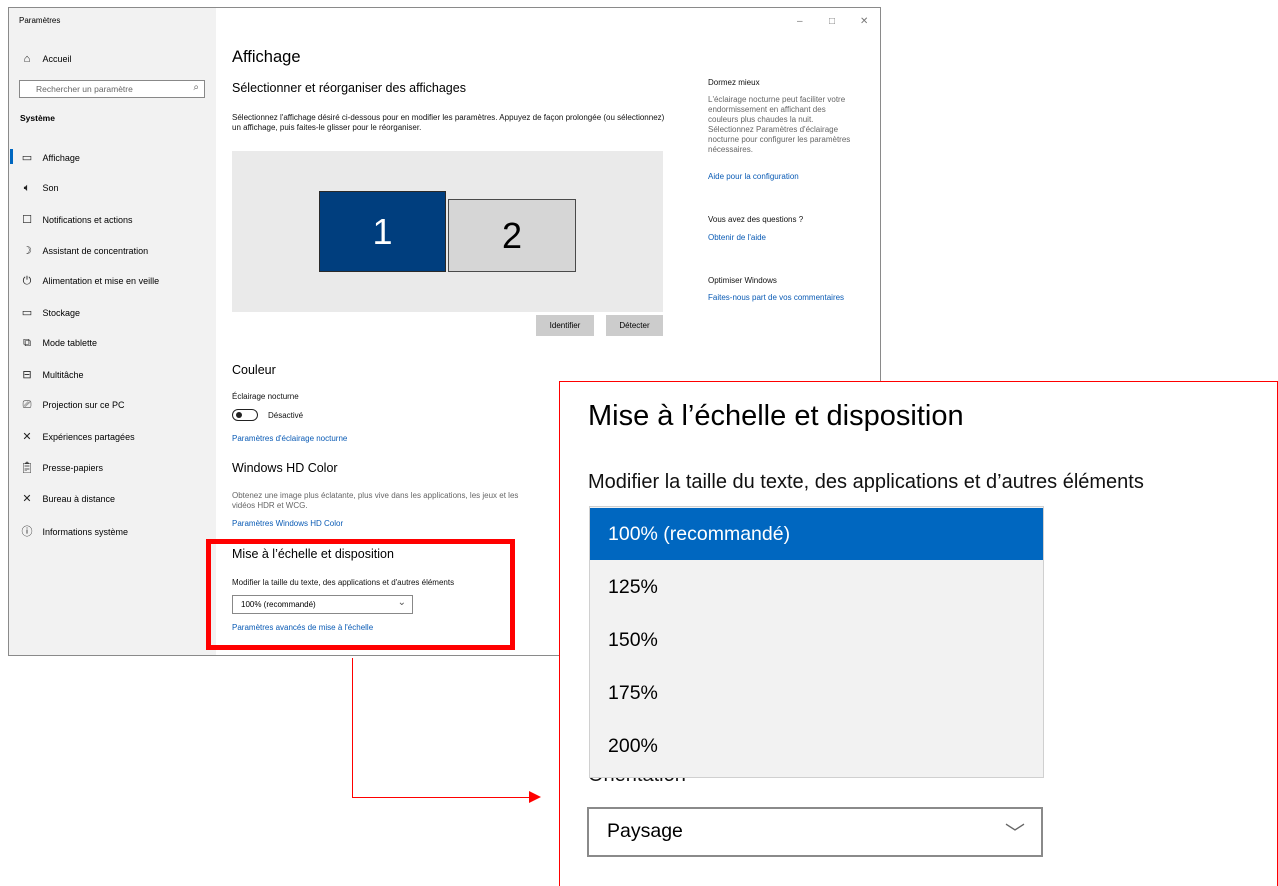 The height and width of the screenshot is (886, 1278). Describe the element at coordinates (742, 280) in the screenshot. I see `optimize-heading: Optimiser Windows` at that location.